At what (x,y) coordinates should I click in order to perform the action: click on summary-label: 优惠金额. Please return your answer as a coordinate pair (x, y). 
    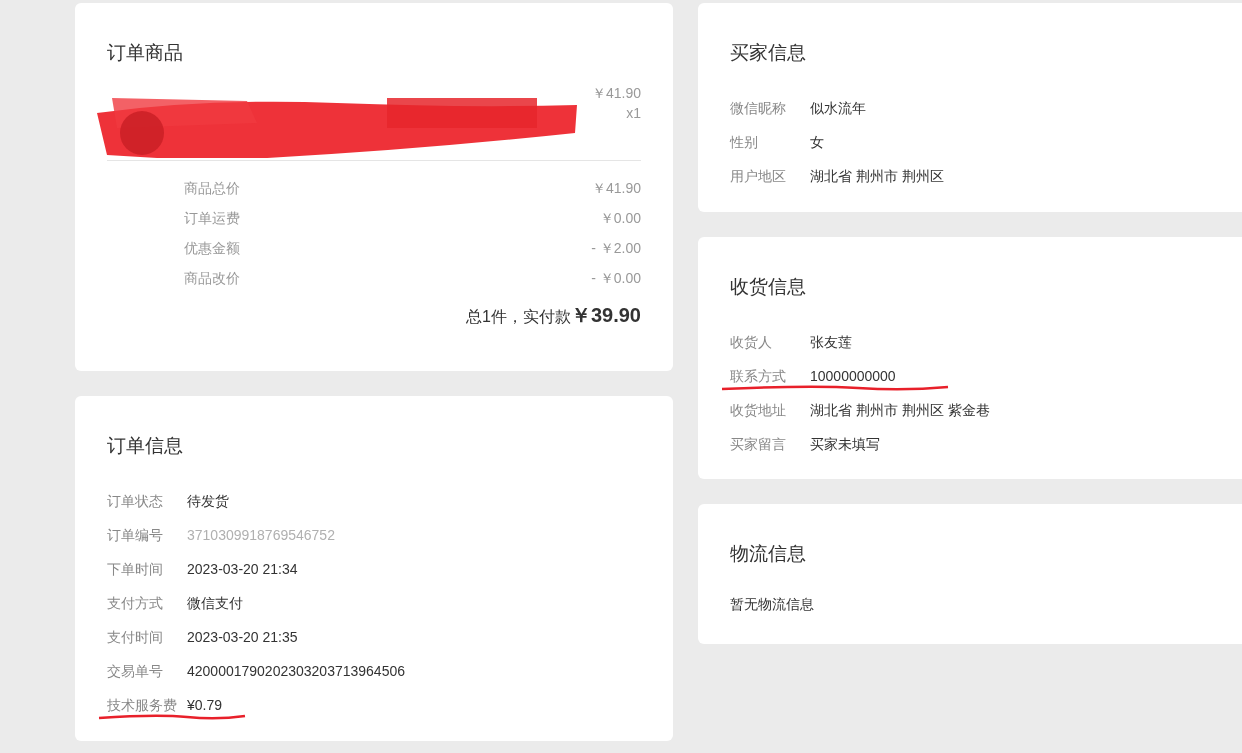
    Looking at the image, I should click on (212, 248).